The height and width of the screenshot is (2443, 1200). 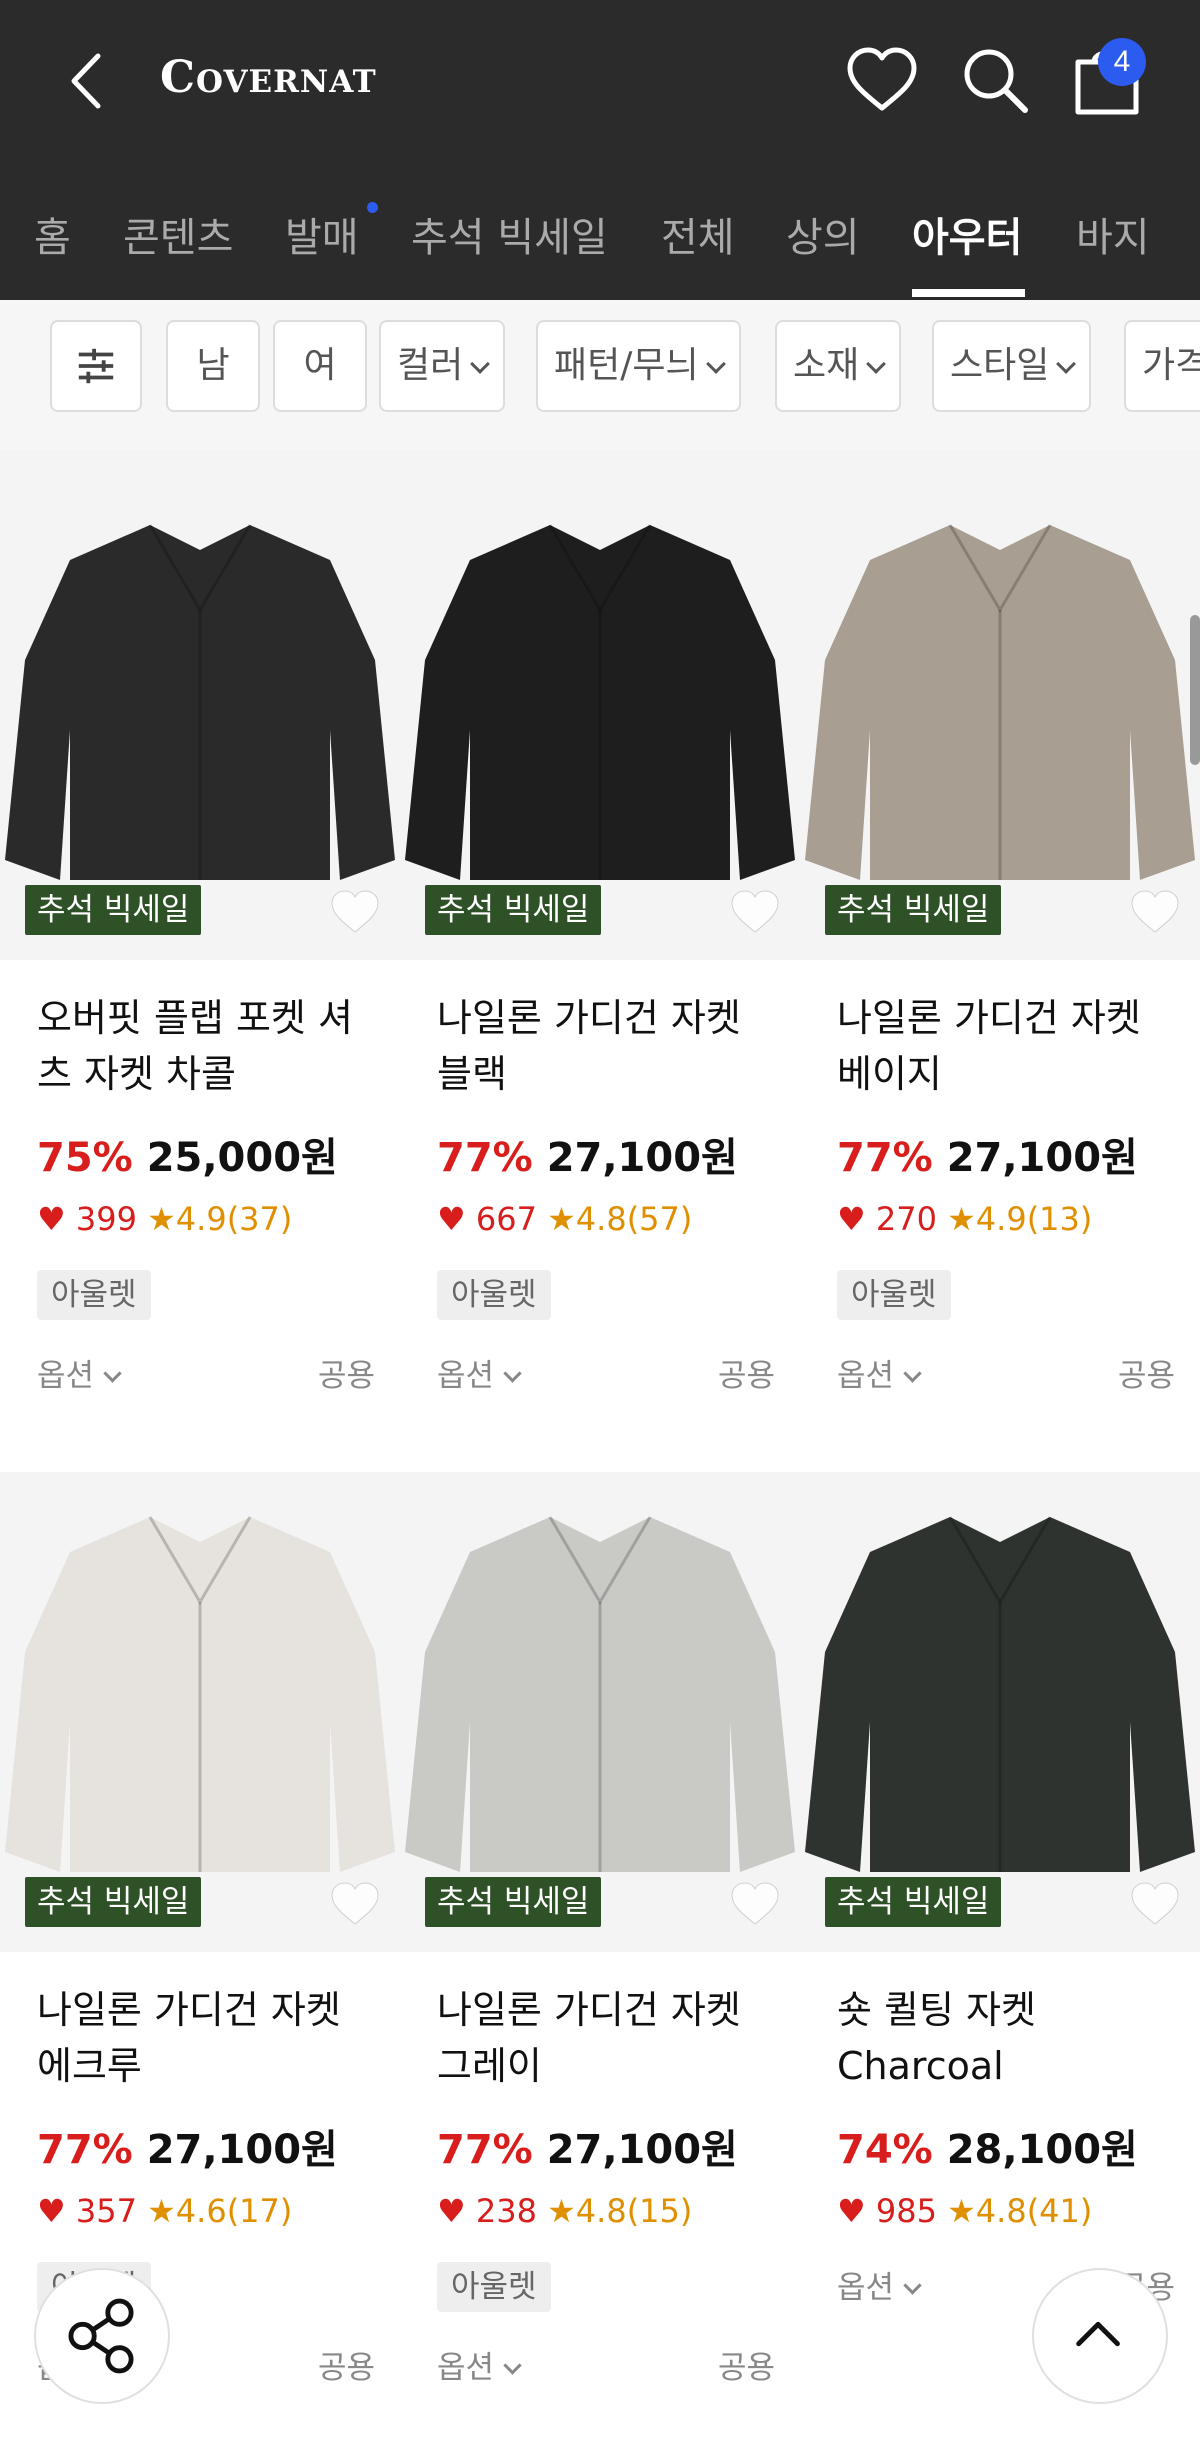 I want to click on tab-chuseok-sale: 추석 빅세일, so click(x=509, y=234).